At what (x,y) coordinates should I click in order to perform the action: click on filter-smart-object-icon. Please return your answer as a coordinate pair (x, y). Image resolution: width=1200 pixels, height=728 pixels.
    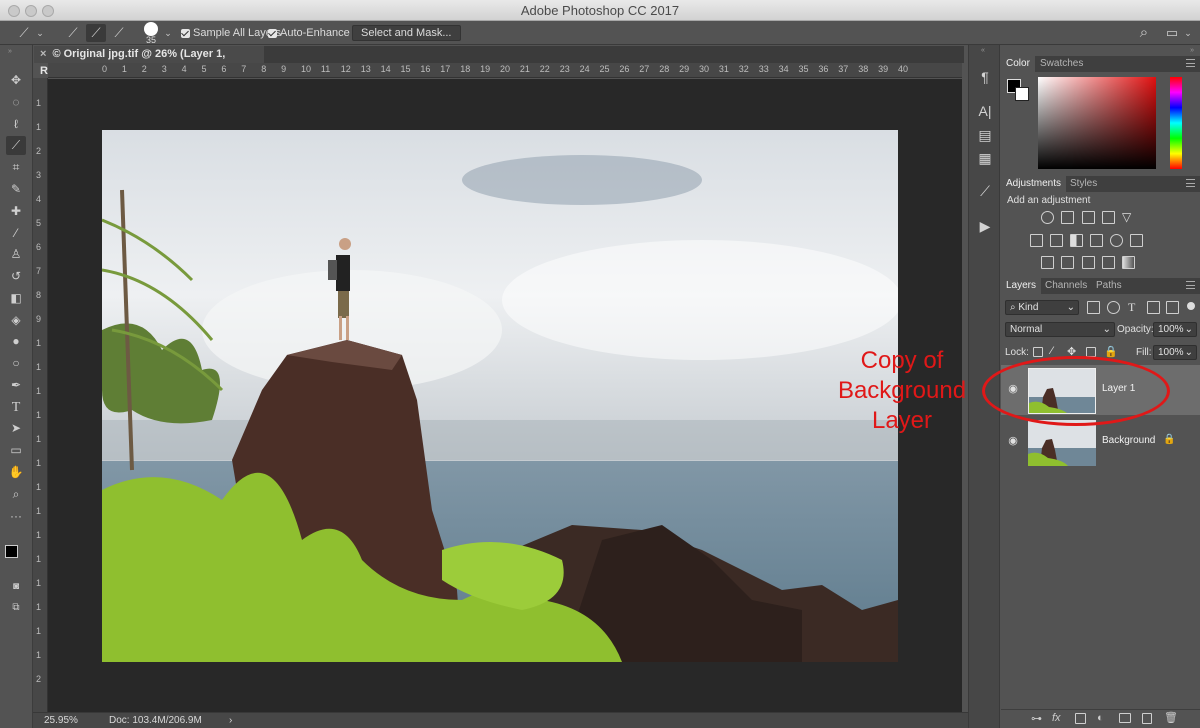
    Looking at the image, I should click on (1172, 307).